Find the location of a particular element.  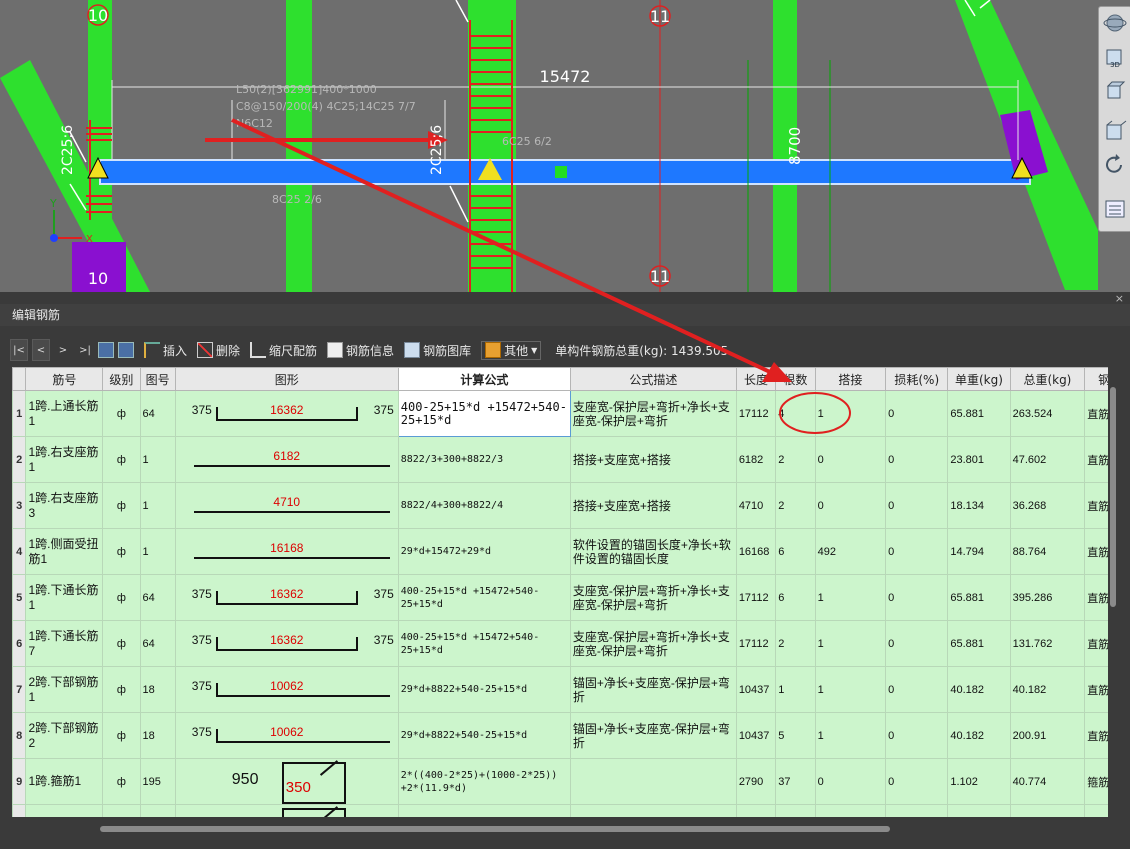

bar-name-cell: 2跨.下部钢筋2 is located at coordinates (64, 735).